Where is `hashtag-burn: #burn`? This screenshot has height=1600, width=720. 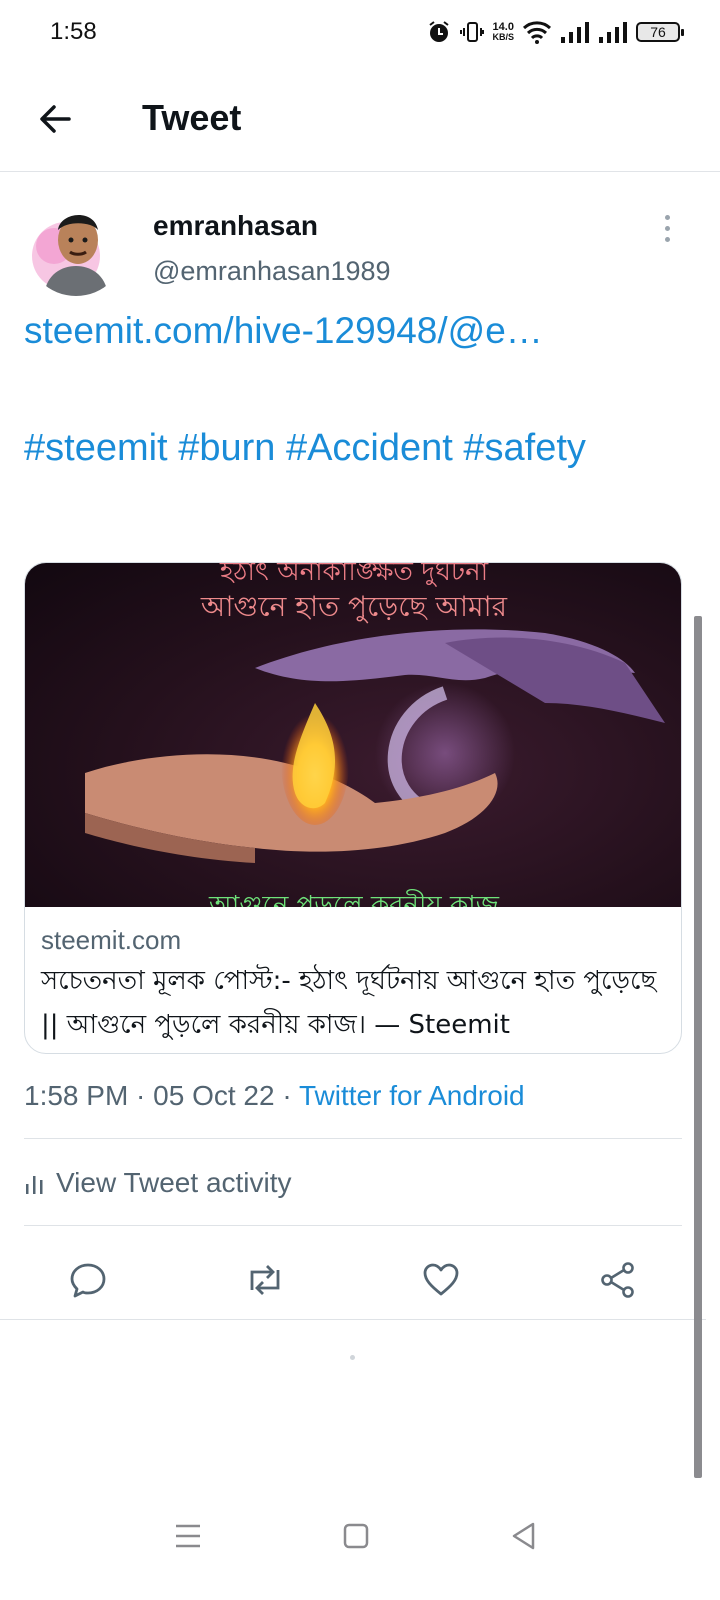
hashtag-burn: #burn is located at coordinates (226, 448).